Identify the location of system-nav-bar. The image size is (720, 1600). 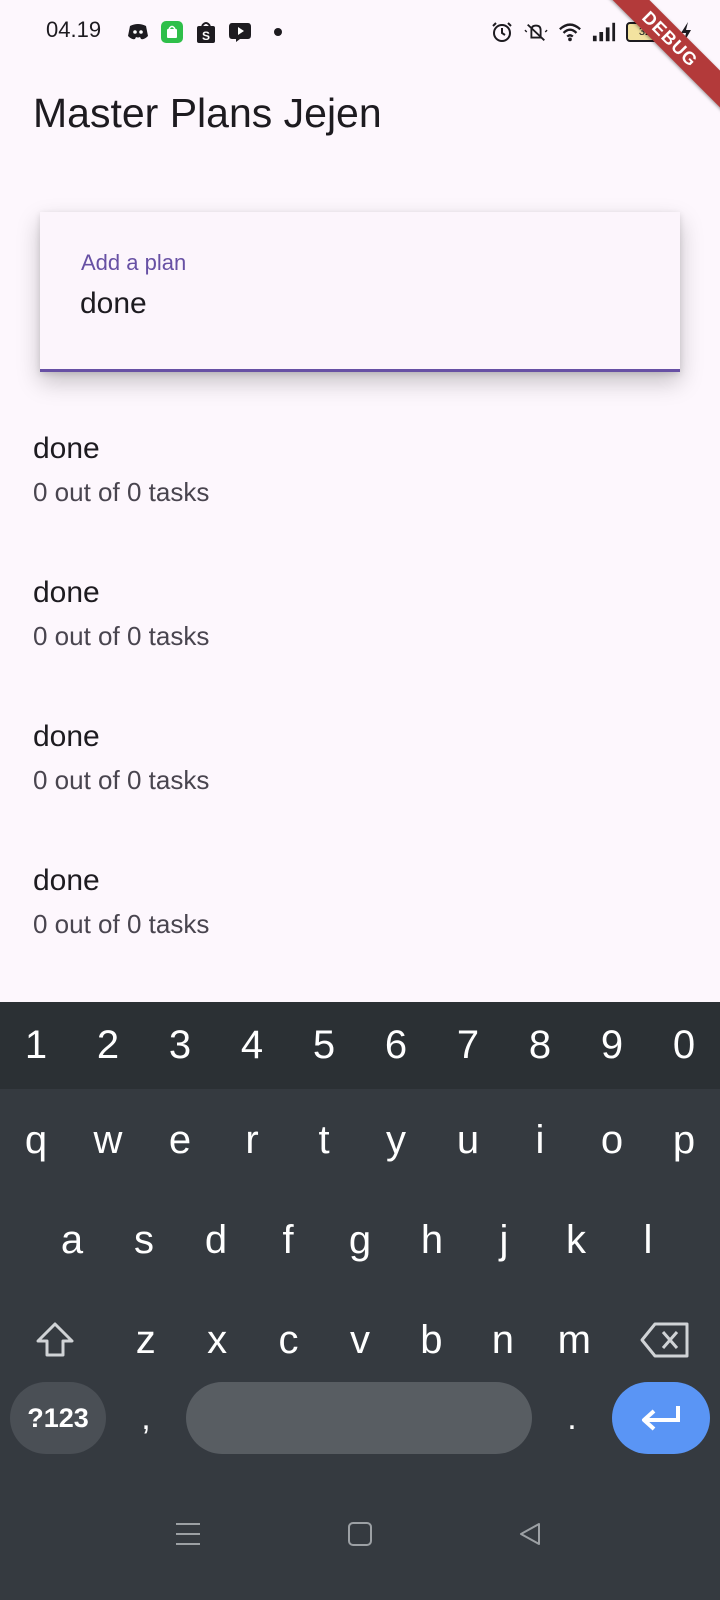
(360, 1532).